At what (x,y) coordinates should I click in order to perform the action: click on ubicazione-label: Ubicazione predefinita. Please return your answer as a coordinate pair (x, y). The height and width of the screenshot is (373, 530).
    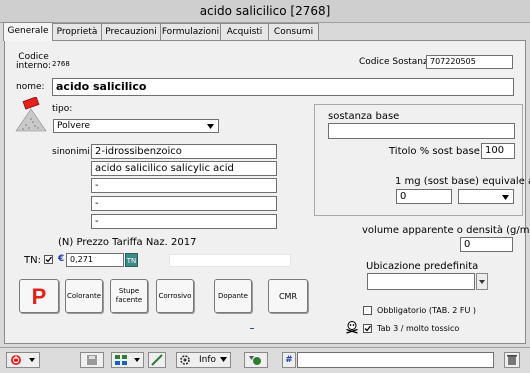
    Looking at the image, I should click on (422, 266).